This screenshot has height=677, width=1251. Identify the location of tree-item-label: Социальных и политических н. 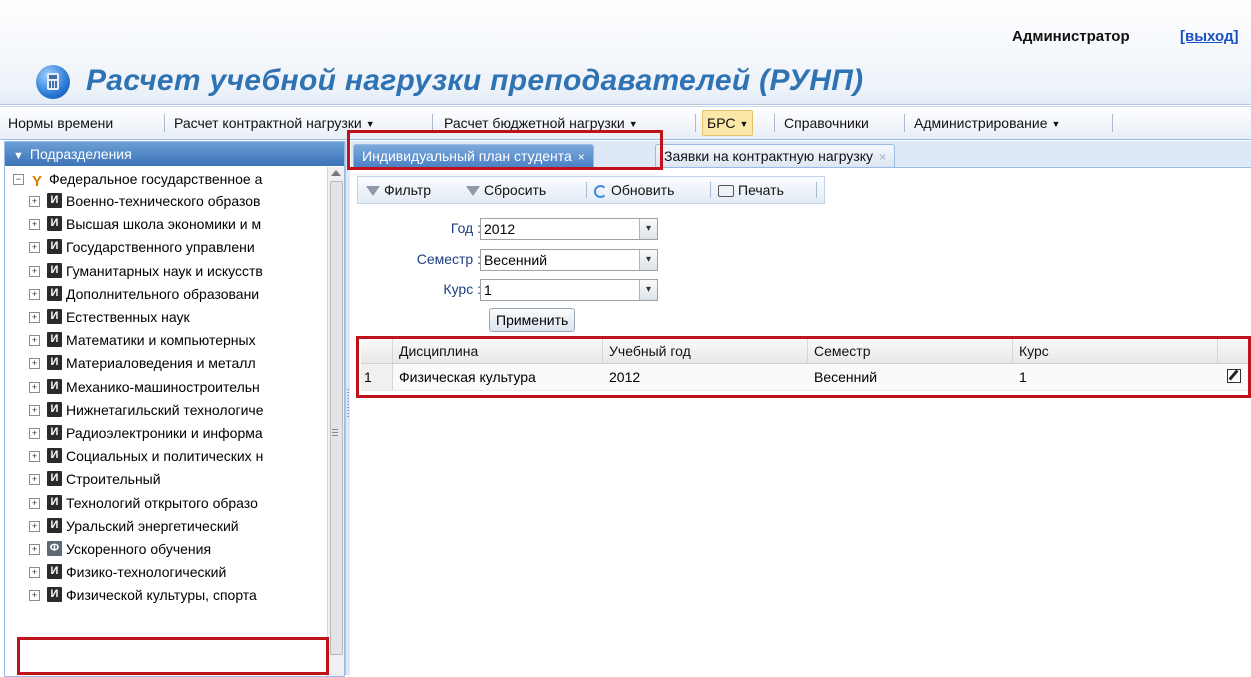
(165, 456).